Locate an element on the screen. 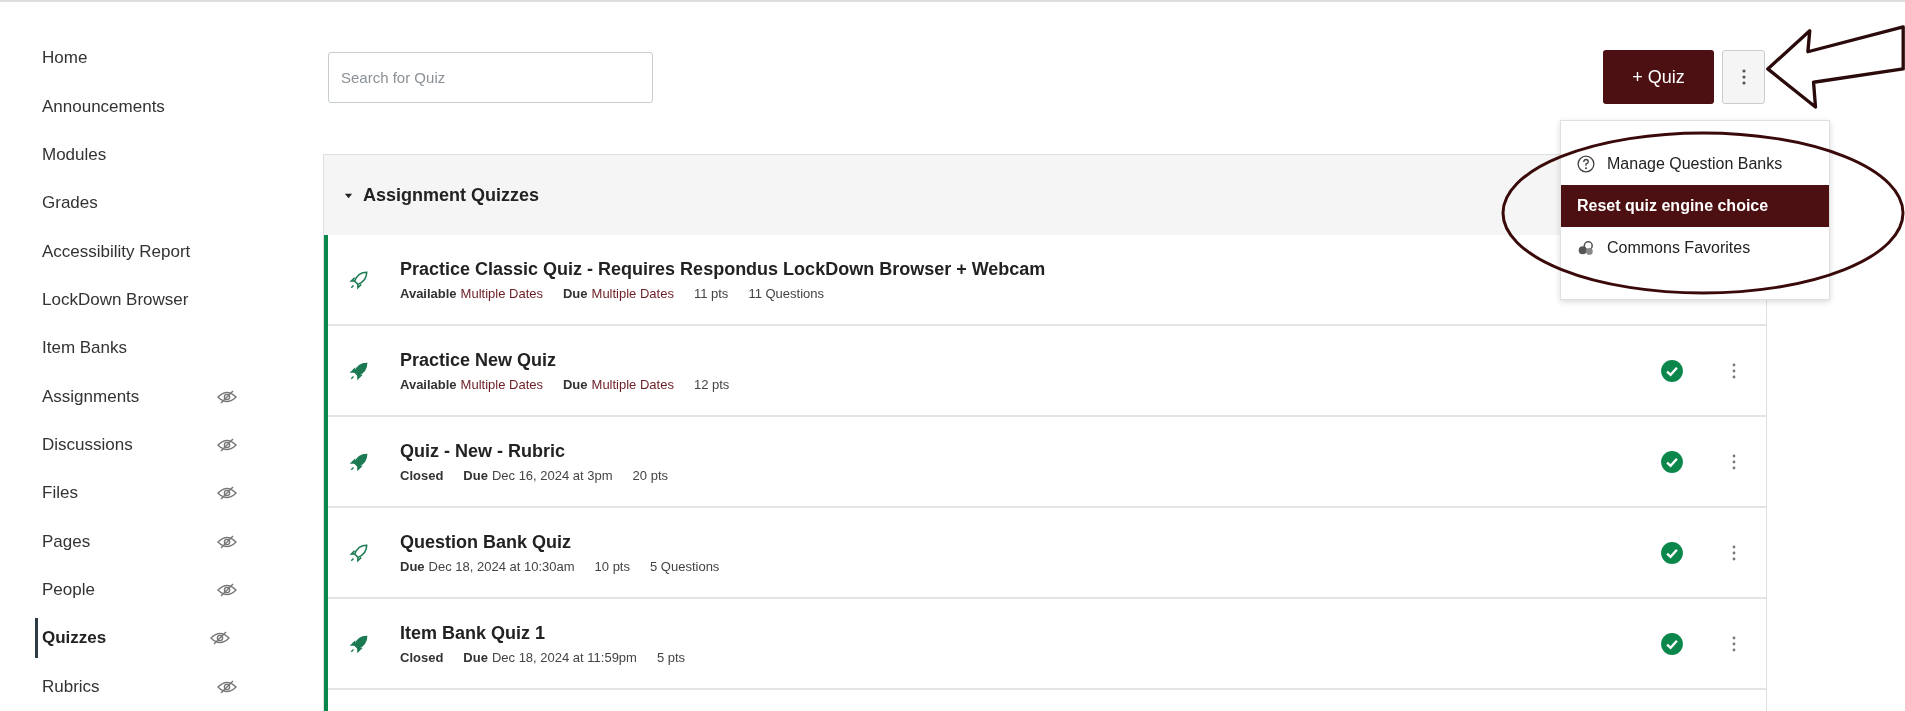  quiz-detail: Due Dec 18, 2024 at 10:30am is located at coordinates (487, 566).